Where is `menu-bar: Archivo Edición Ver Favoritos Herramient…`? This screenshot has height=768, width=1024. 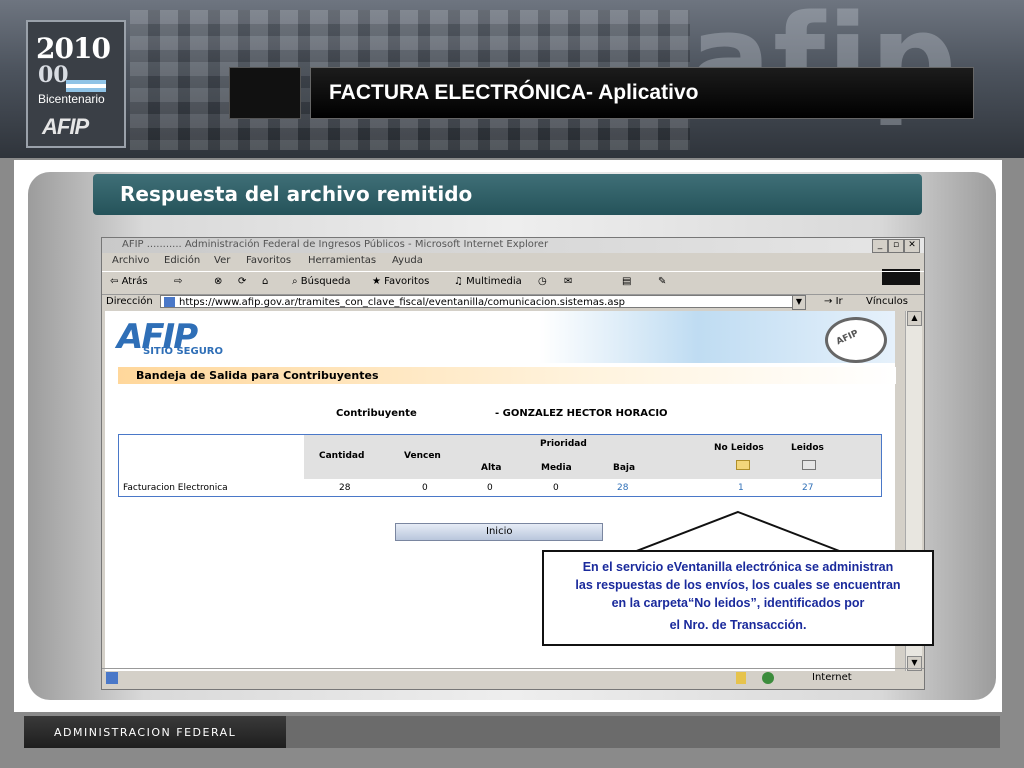
menu-bar: Archivo Edición Ver Favoritos Herramient… is located at coordinates (513, 269).